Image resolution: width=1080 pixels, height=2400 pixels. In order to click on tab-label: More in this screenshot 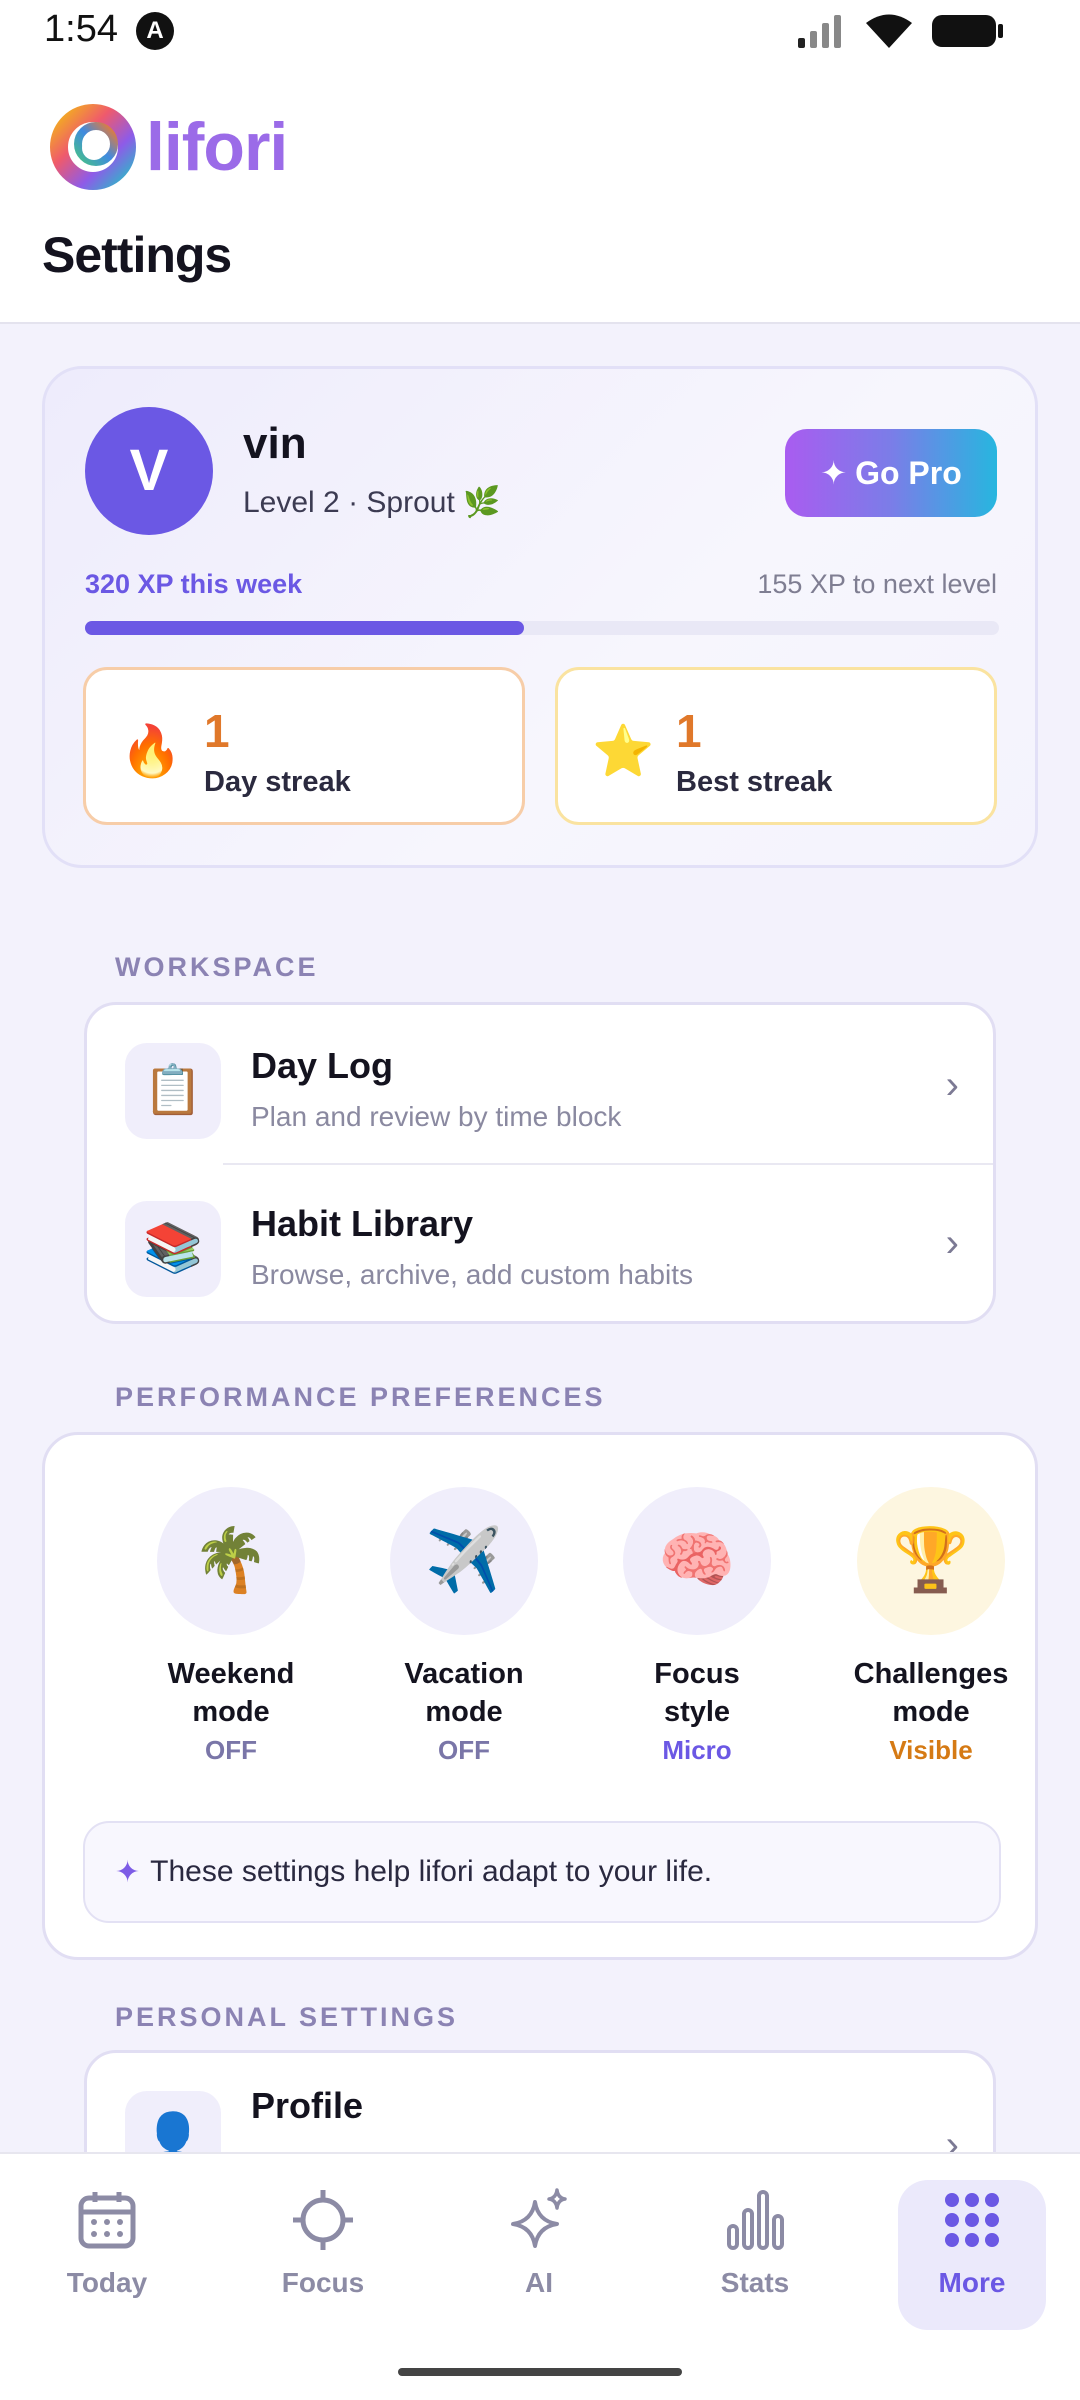, I will do `click(972, 2282)`.